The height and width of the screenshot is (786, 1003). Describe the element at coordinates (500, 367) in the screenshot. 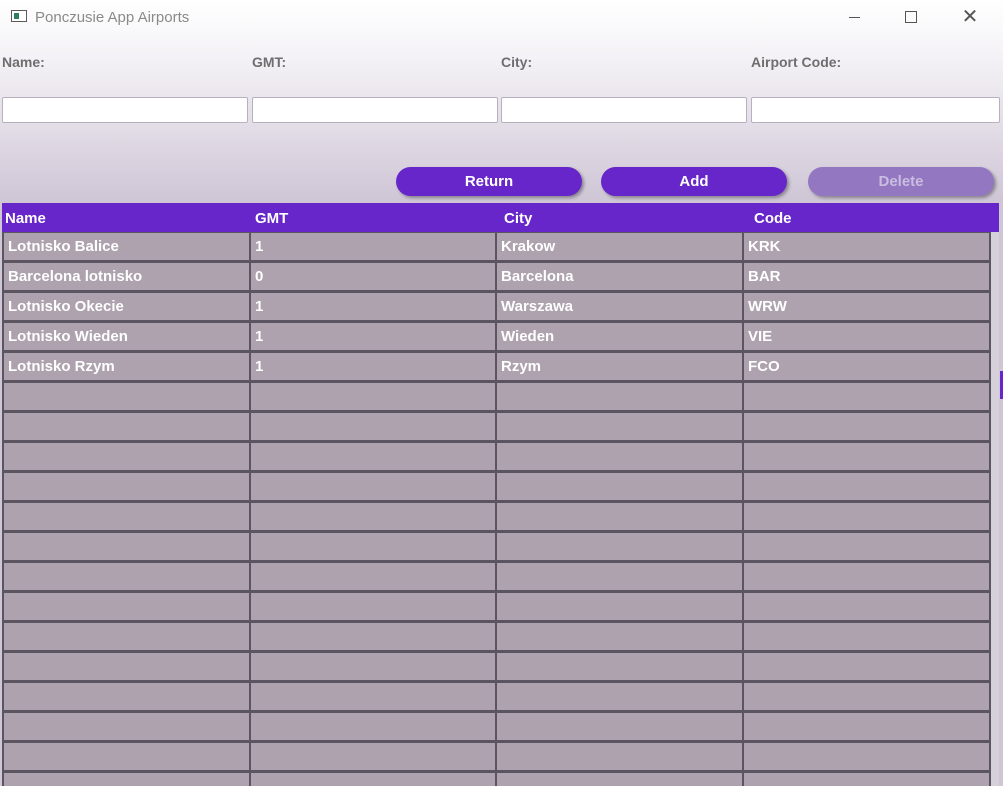

I see `table-row: Lotnisko Rzym 1 Rzym FCO` at that location.